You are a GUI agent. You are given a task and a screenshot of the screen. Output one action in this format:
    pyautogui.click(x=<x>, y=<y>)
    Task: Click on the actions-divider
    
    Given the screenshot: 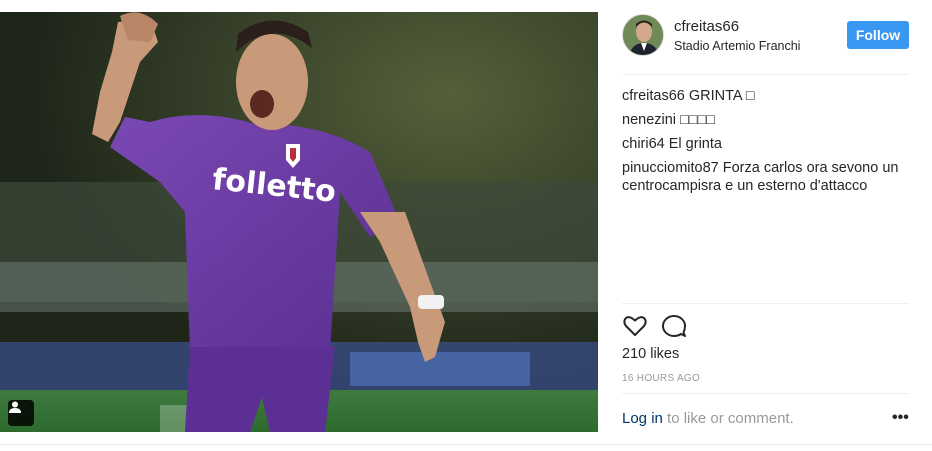 What is the action you would take?
    pyautogui.click(x=765, y=303)
    